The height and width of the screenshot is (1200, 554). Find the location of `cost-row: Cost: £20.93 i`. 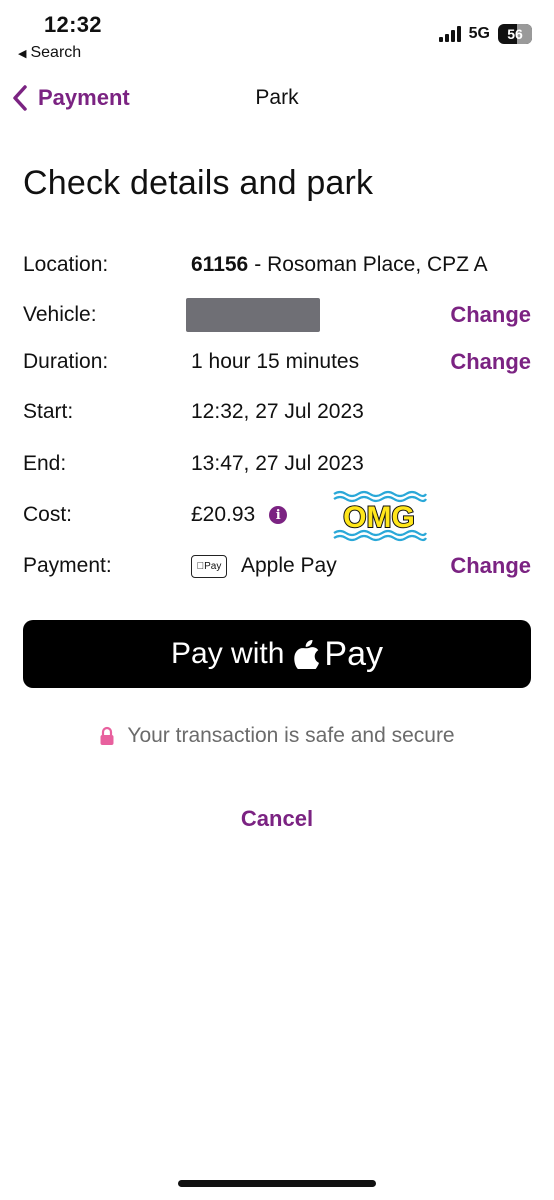

cost-row: Cost: £20.93 i is located at coordinates (277, 515).